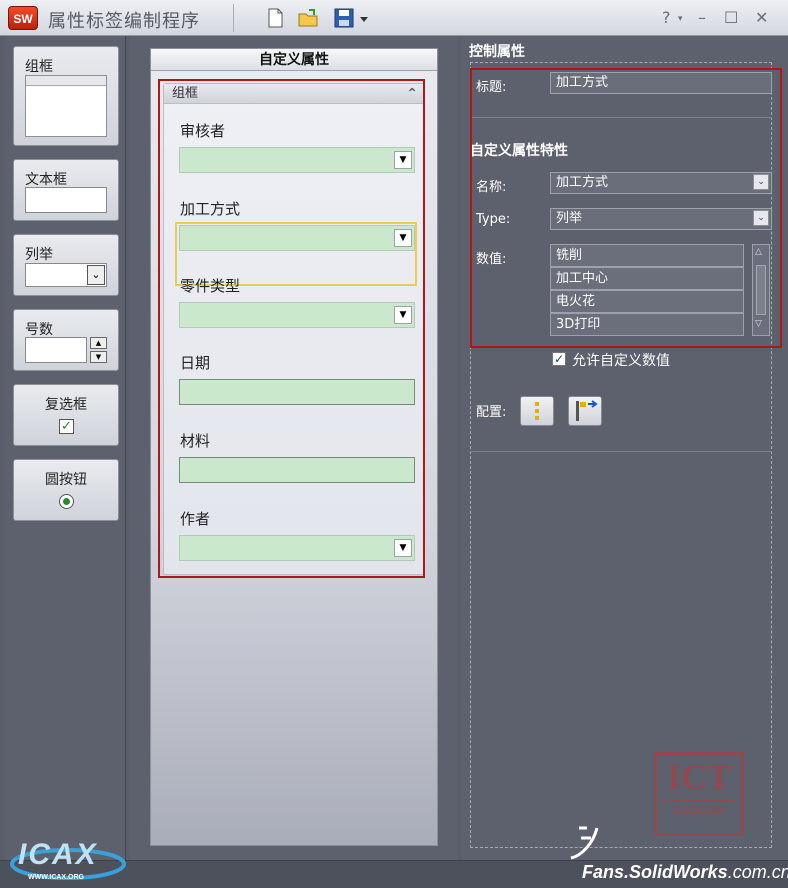  I want to click on field-label-date: 日期, so click(195, 363).